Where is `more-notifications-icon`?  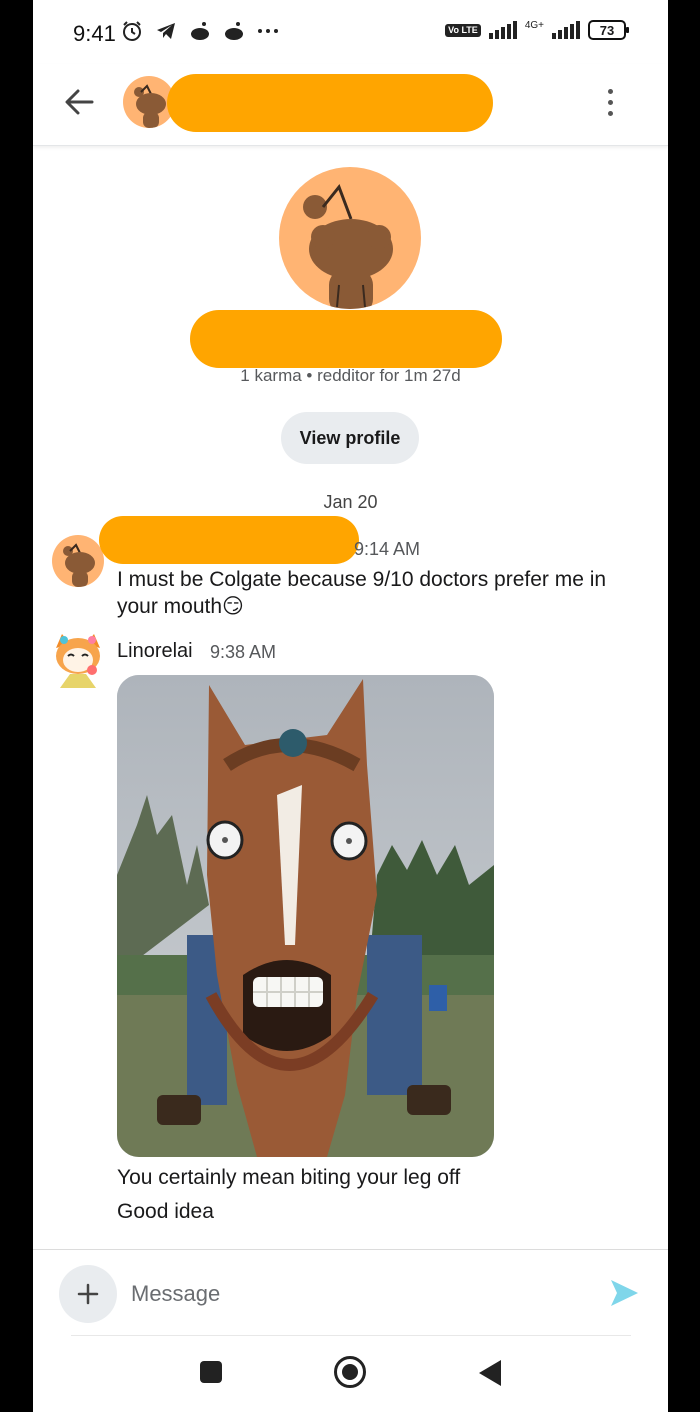
more-notifications-icon is located at coordinates (268, 31).